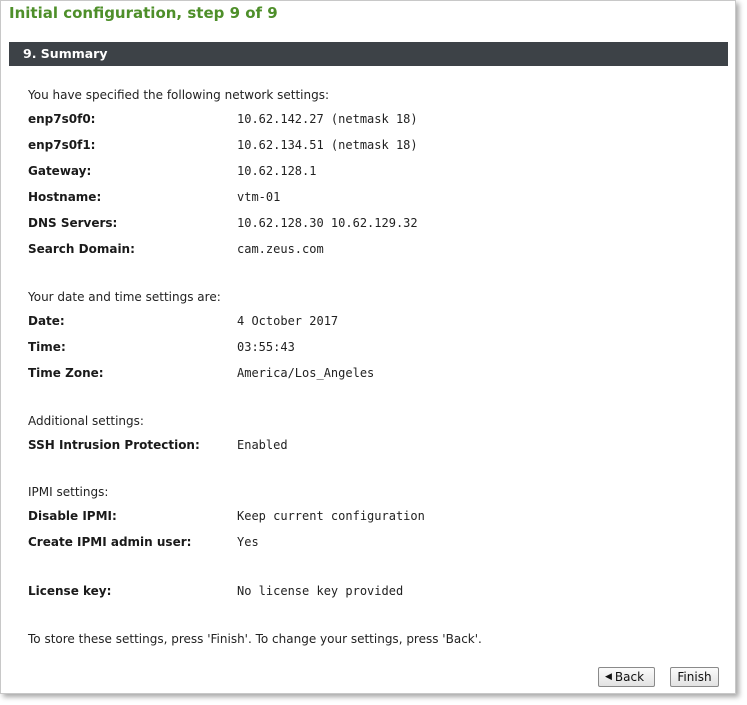  I want to click on setting-label: Create IPMI admin user:, so click(110, 542).